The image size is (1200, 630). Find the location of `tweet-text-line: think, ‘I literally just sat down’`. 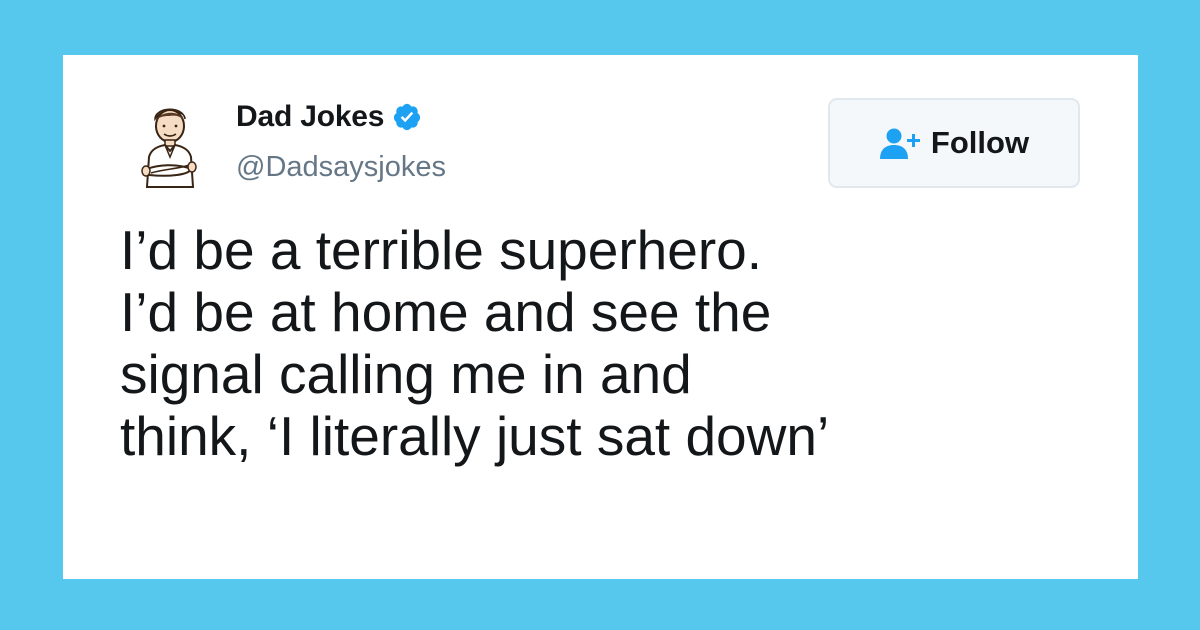

tweet-text-line: think, ‘I literally just sat down’ is located at coordinates (475, 436).